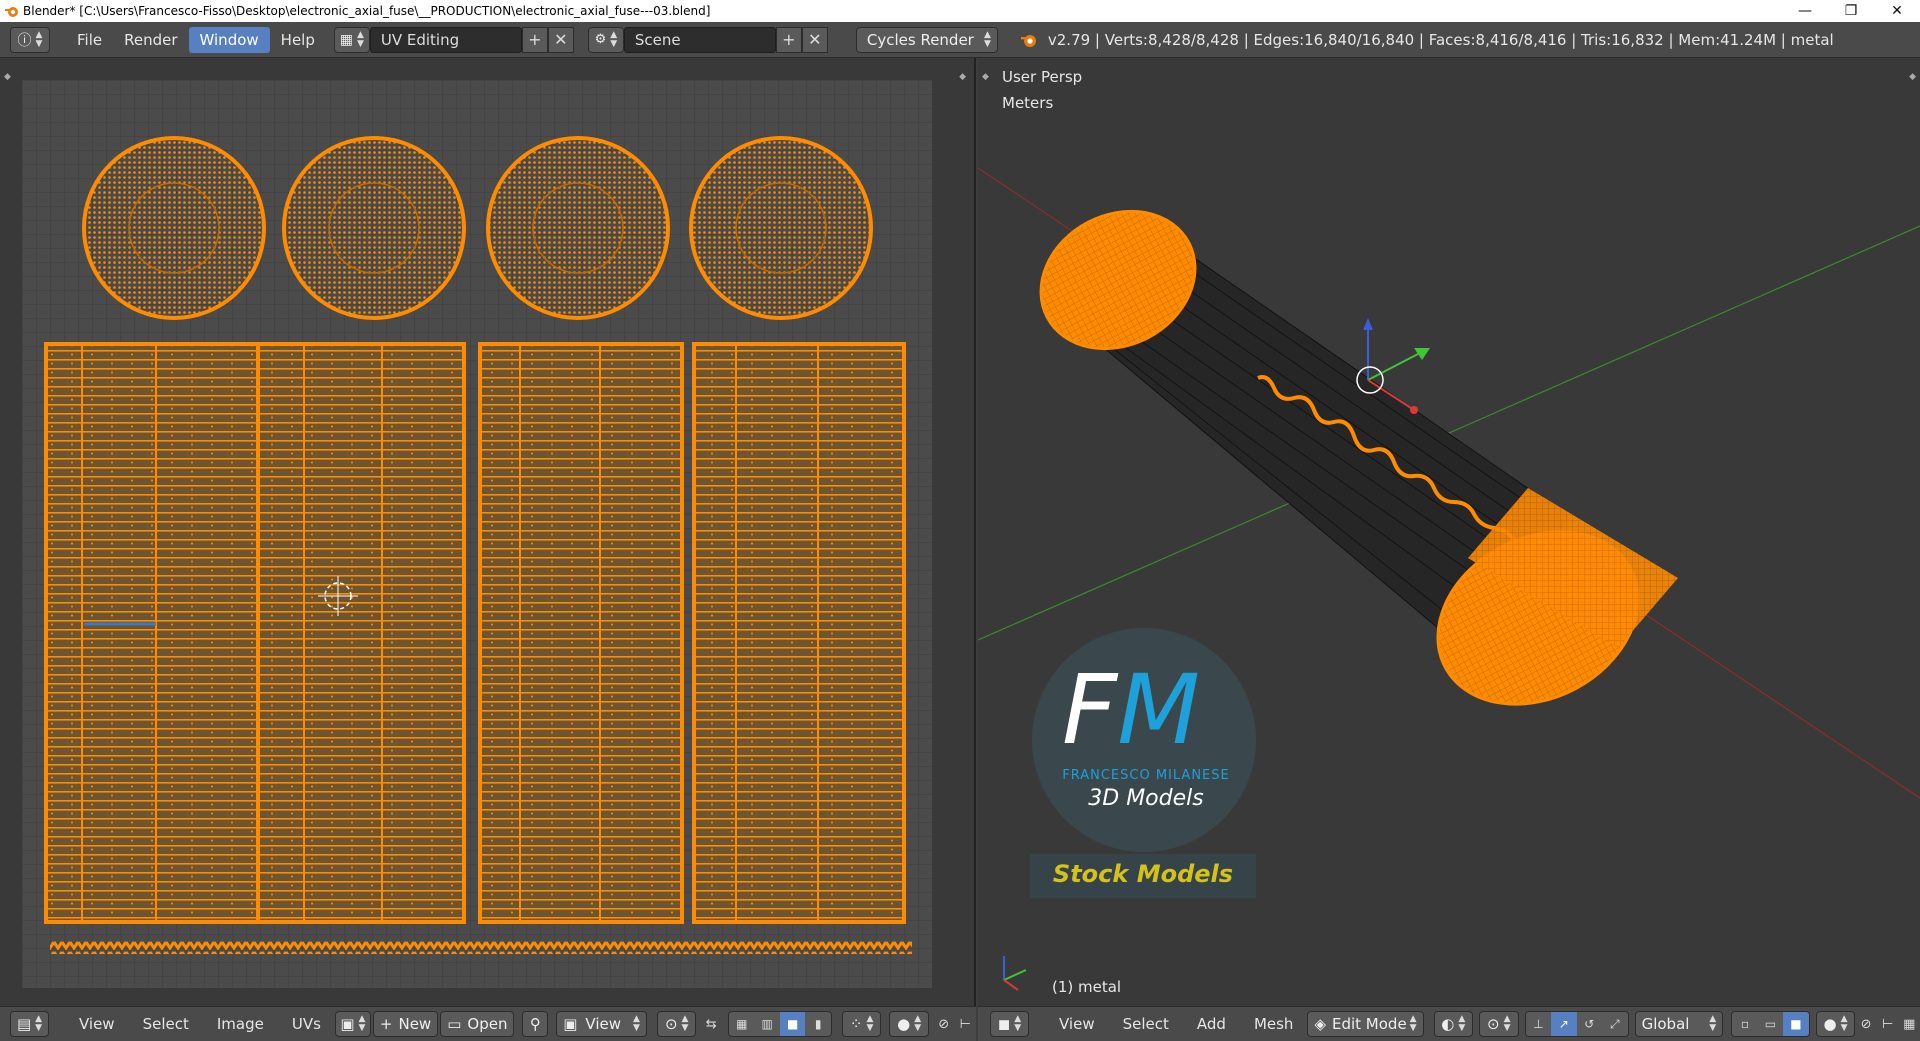 This screenshot has width=1920, height=1041. I want to click on pivot-point-button: ⊙ ▲ ▼, so click(1499, 1024).